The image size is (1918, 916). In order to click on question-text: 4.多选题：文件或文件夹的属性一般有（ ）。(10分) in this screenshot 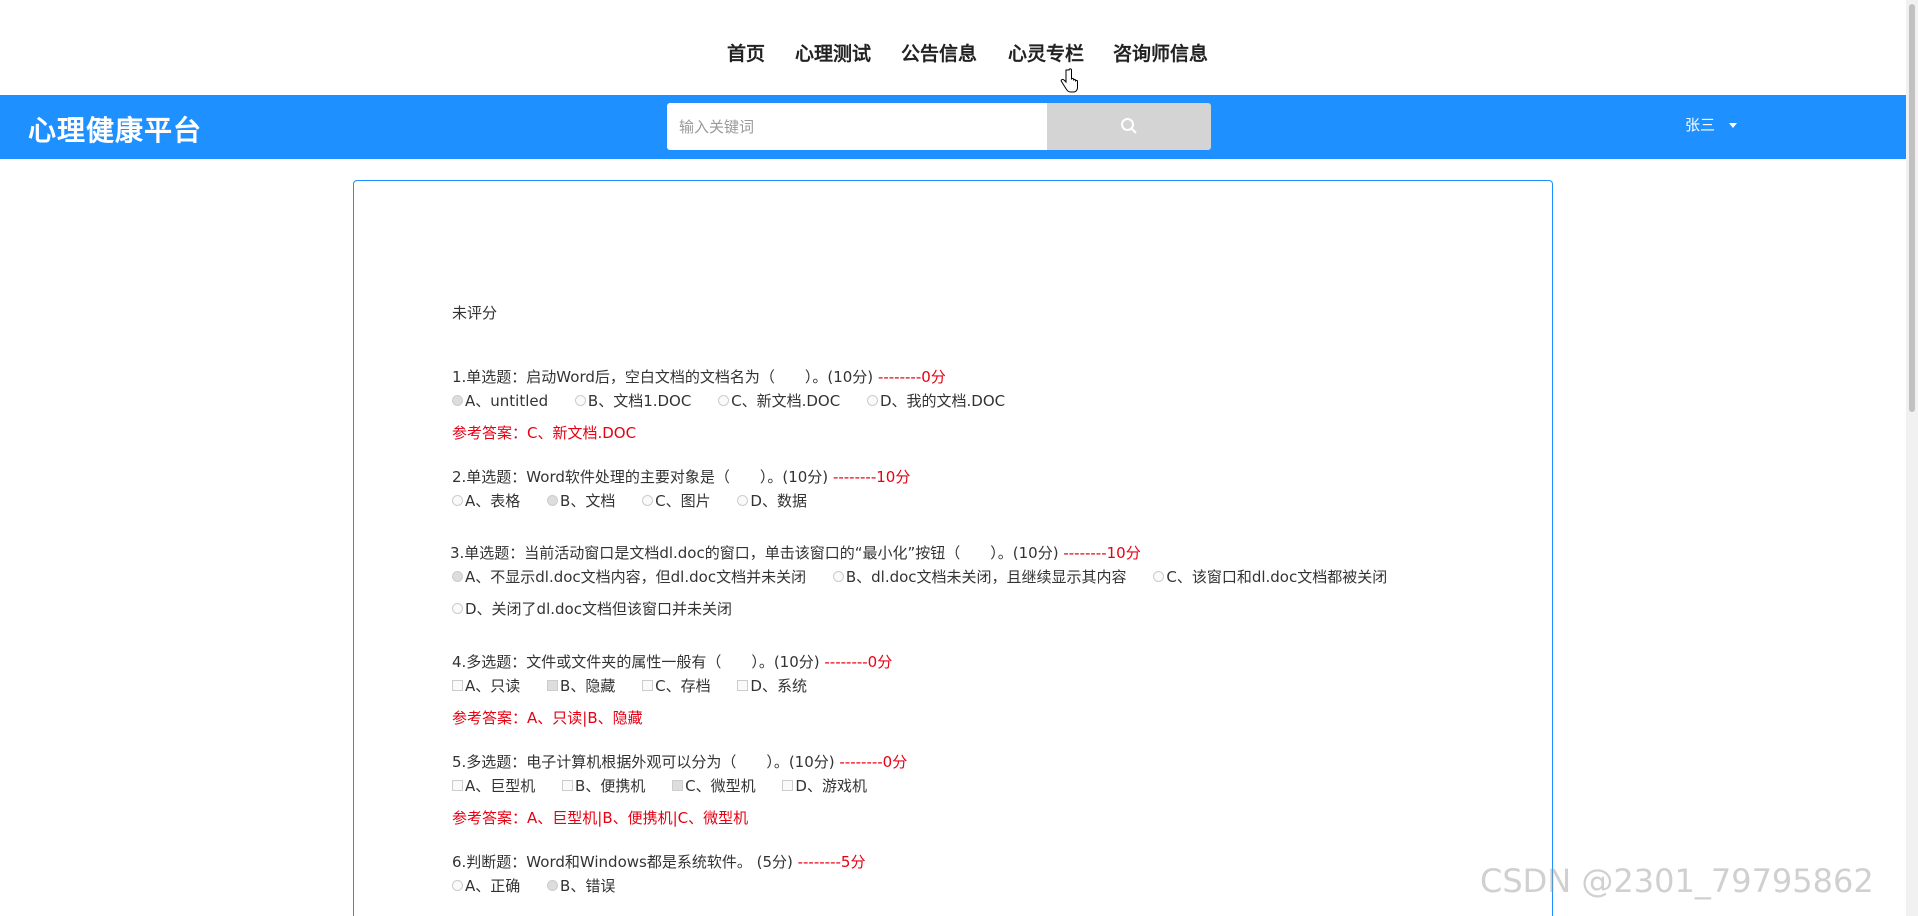, I will do `click(636, 662)`.